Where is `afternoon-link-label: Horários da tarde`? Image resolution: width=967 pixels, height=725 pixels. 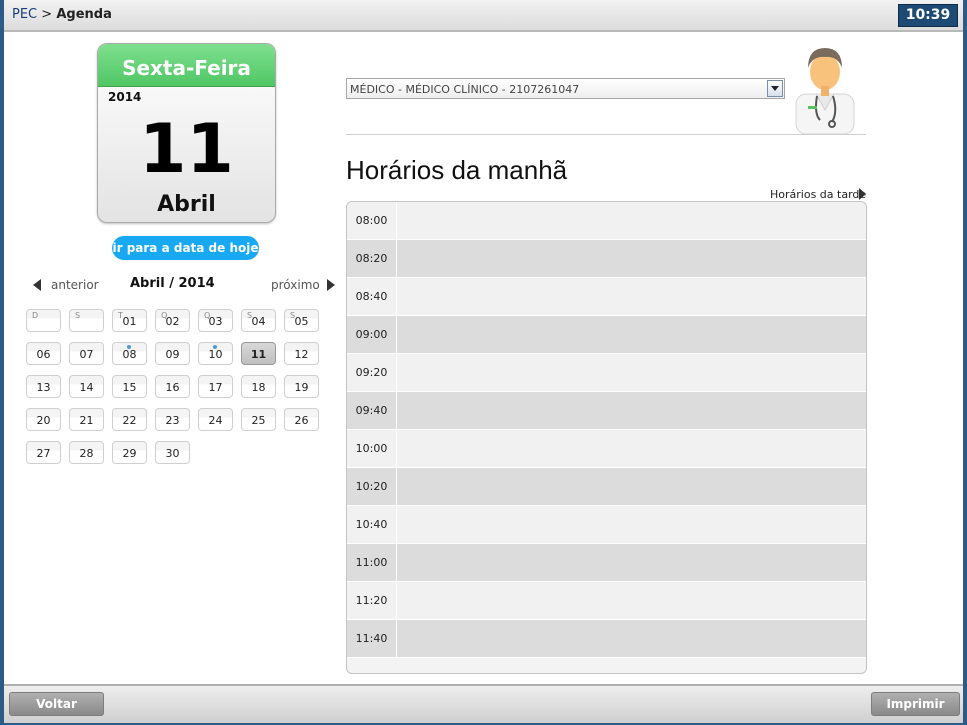 afternoon-link-label: Horários da tarde is located at coordinates (818, 194).